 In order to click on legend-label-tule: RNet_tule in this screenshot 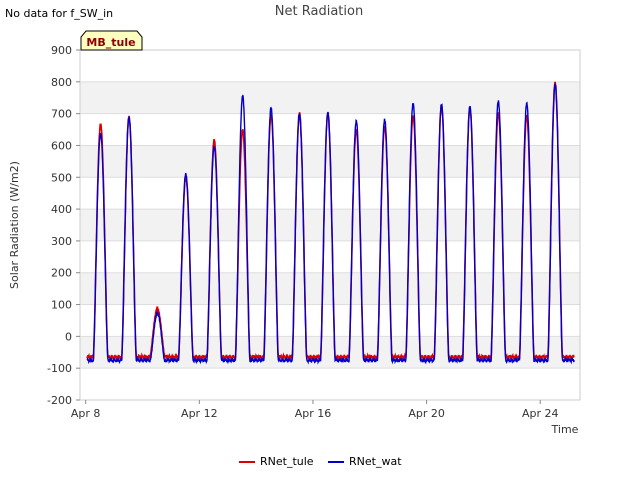, I will do `click(287, 461)`.